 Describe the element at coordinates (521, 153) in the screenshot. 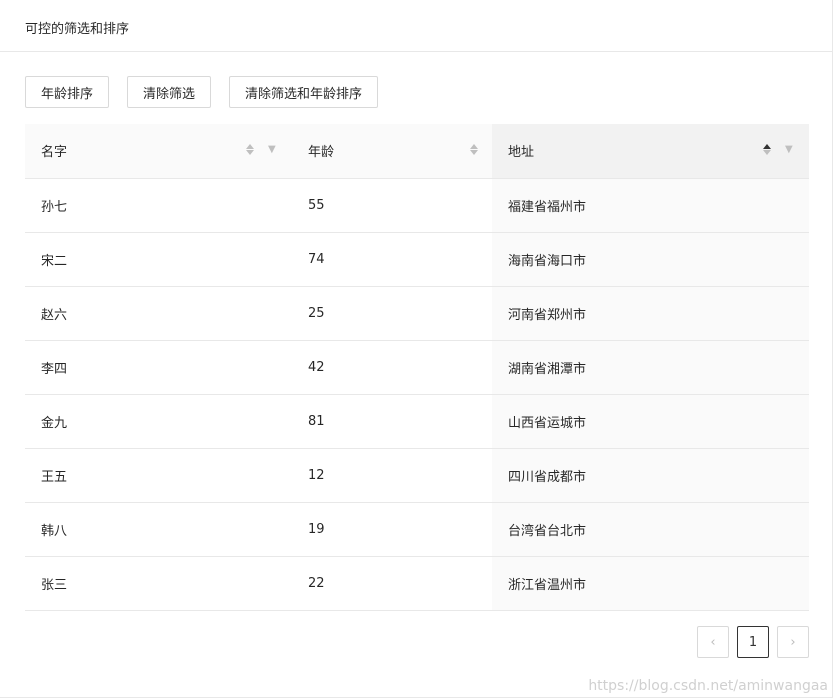

I see `header-label: 地址` at that location.